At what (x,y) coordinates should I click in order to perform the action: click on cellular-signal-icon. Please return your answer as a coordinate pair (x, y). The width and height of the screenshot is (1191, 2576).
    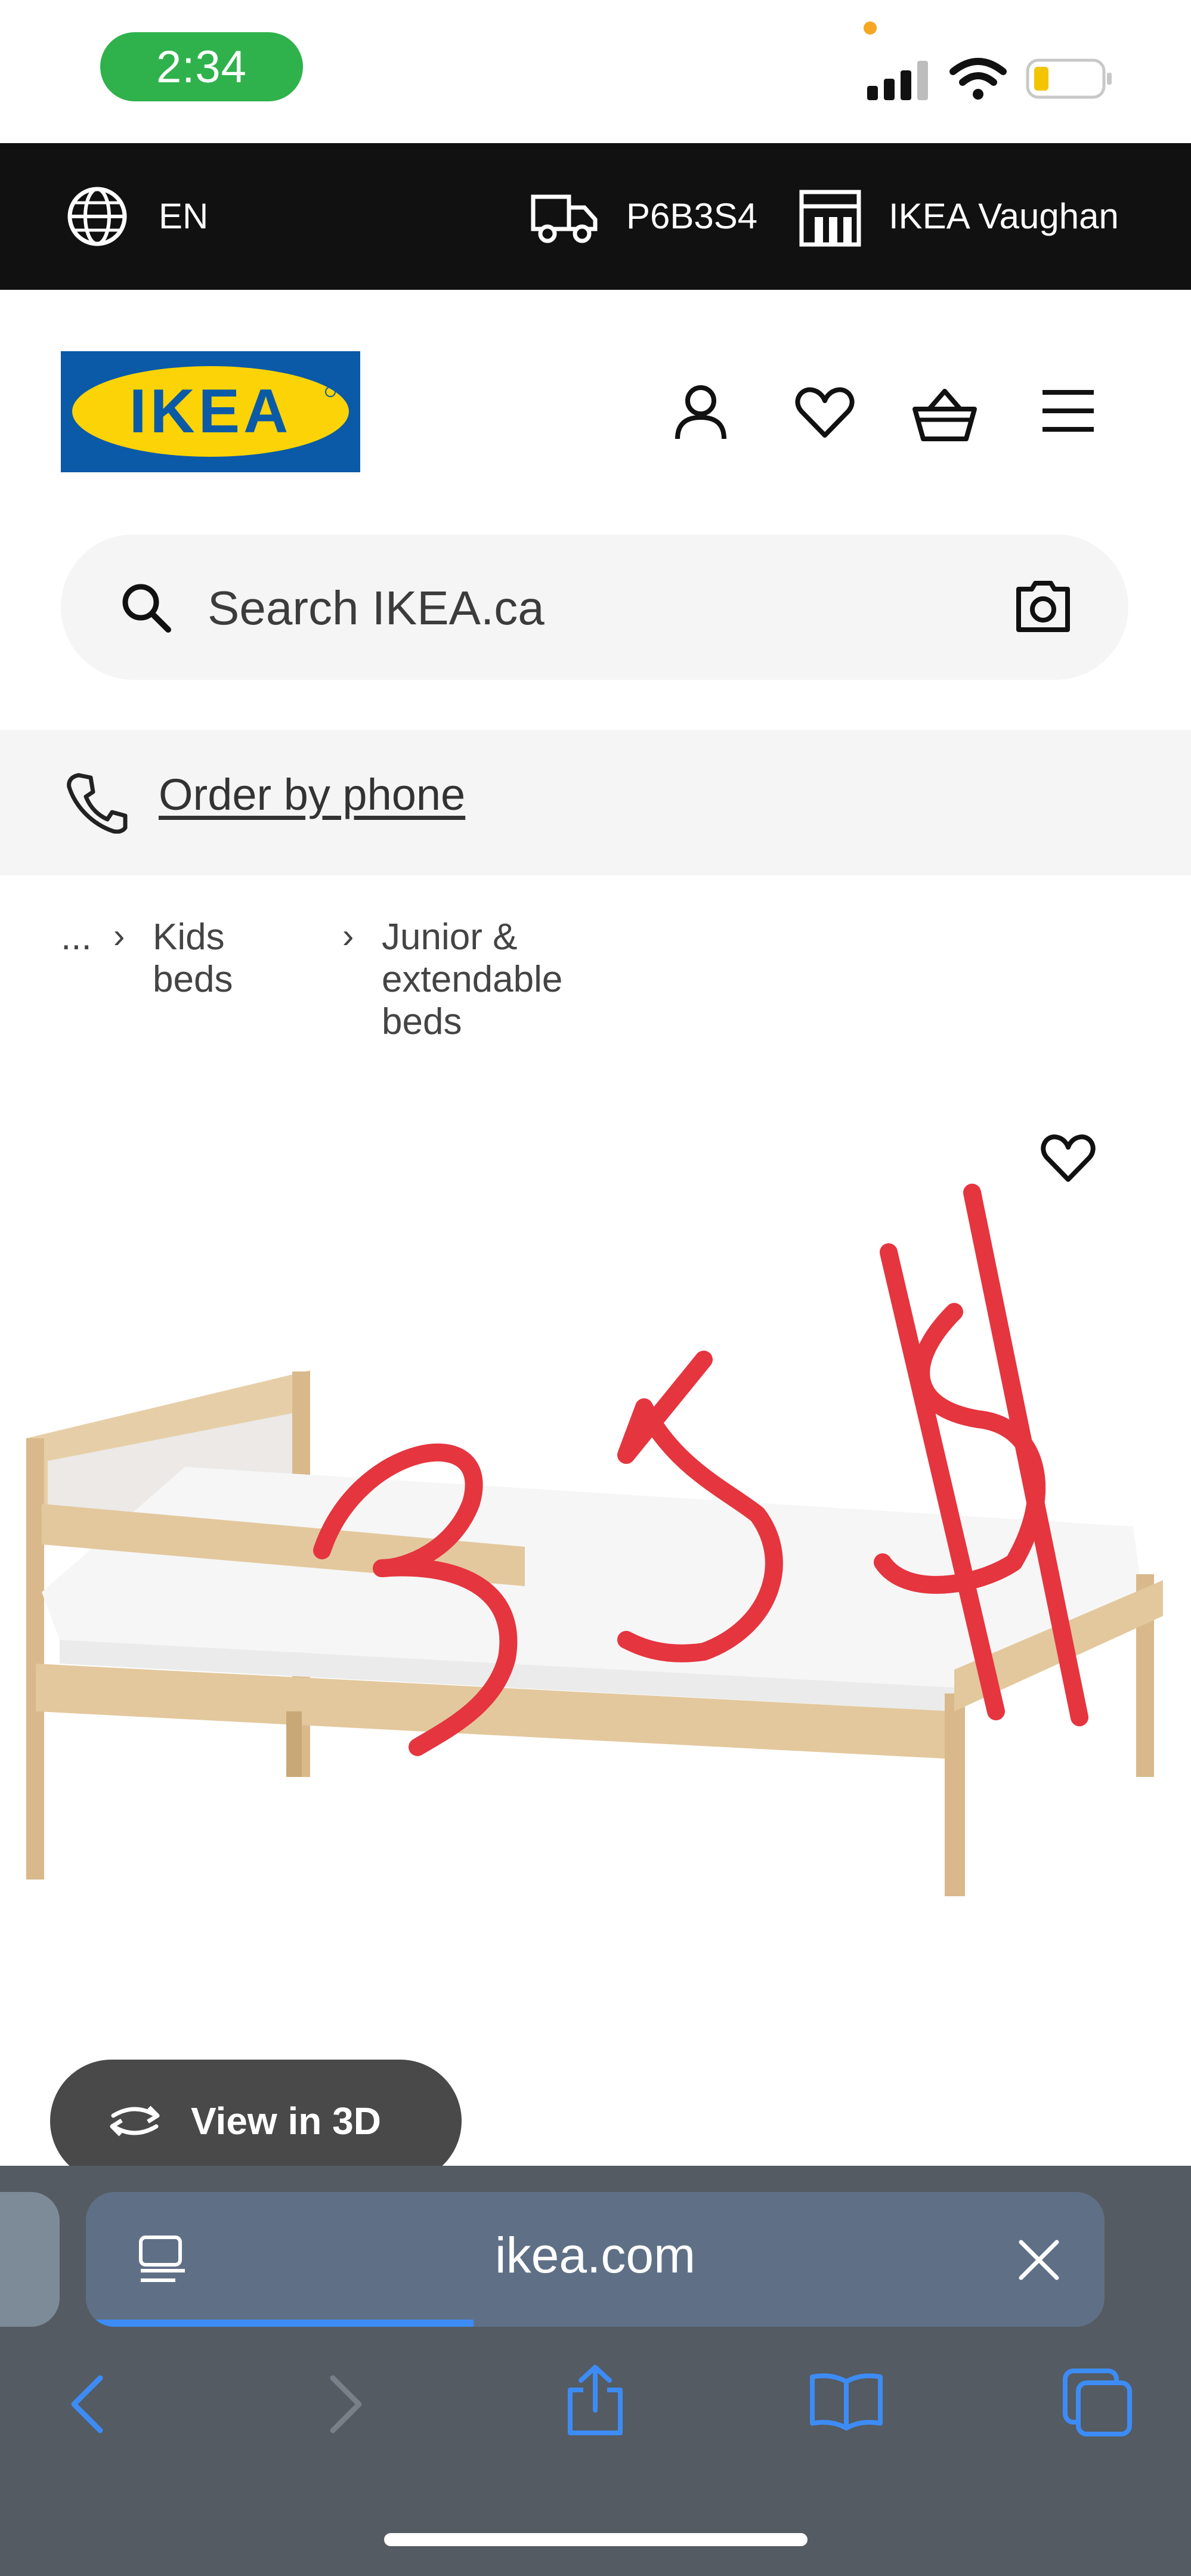
    Looking at the image, I should click on (897, 80).